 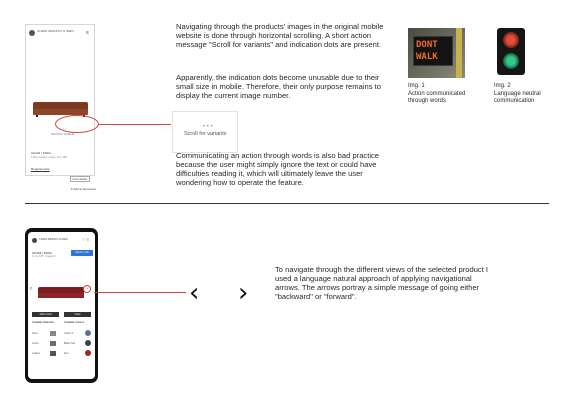 What do you see at coordinates (511, 61) in the screenshot?
I see `green-pedestrian-icon` at bounding box center [511, 61].